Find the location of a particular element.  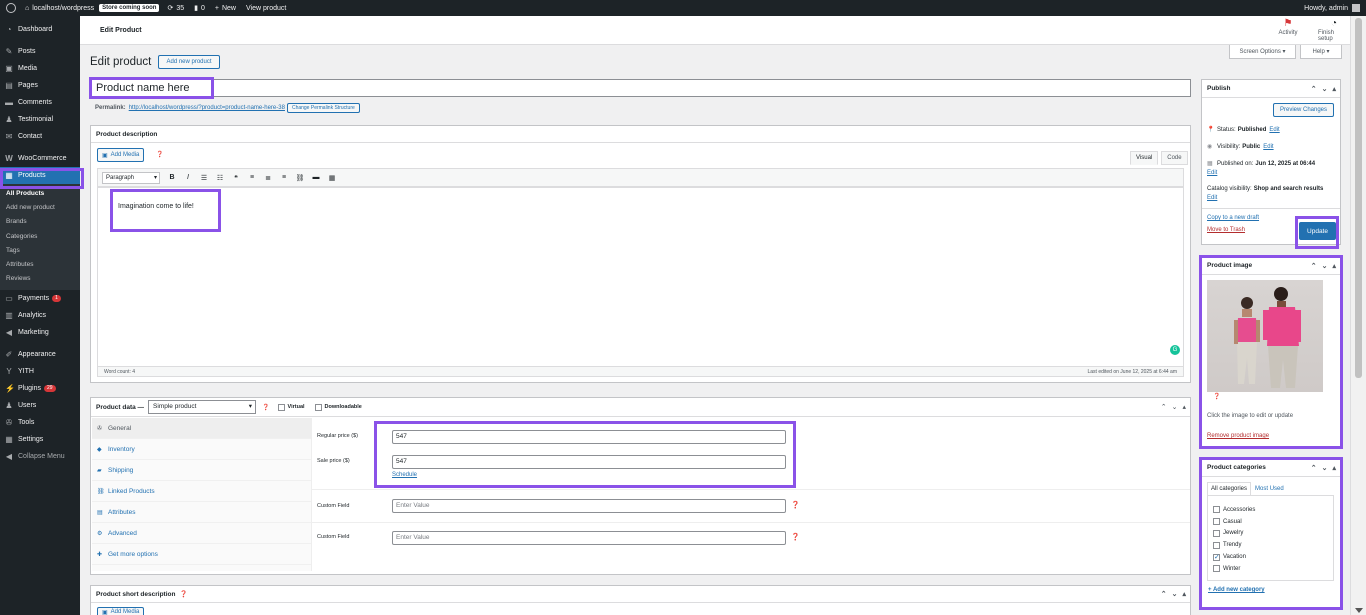

sidebar-item-yith: Y YITH is located at coordinates (40, 371).